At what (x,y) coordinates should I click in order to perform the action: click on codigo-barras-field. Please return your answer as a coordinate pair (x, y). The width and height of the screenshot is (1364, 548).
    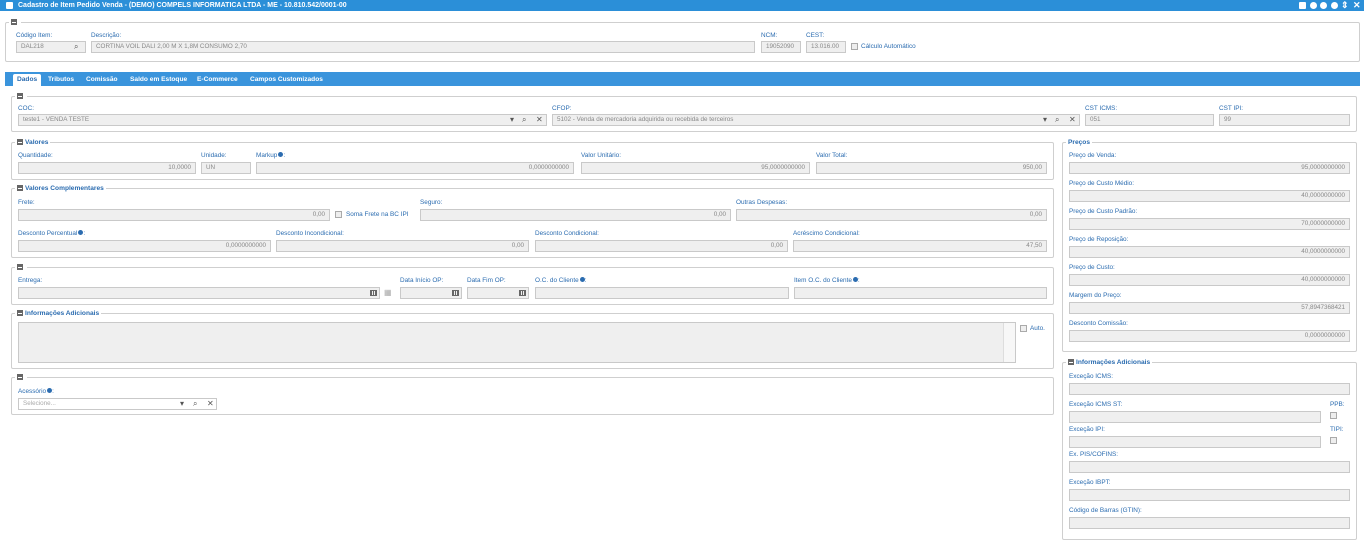
    Looking at the image, I should click on (1209, 523).